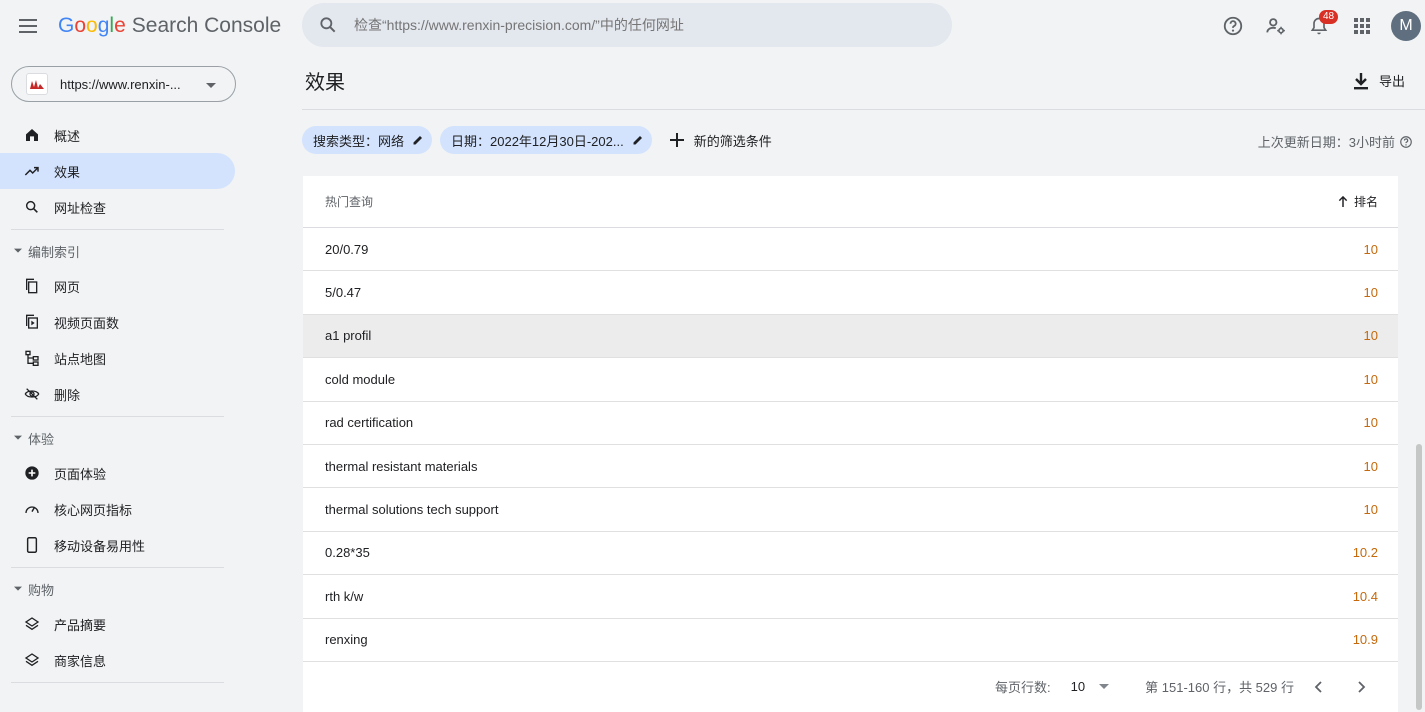 The height and width of the screenshot is (712, 1425). I want to click on sidebar-item-sitemaps: 站点地图, so click(117, 358).